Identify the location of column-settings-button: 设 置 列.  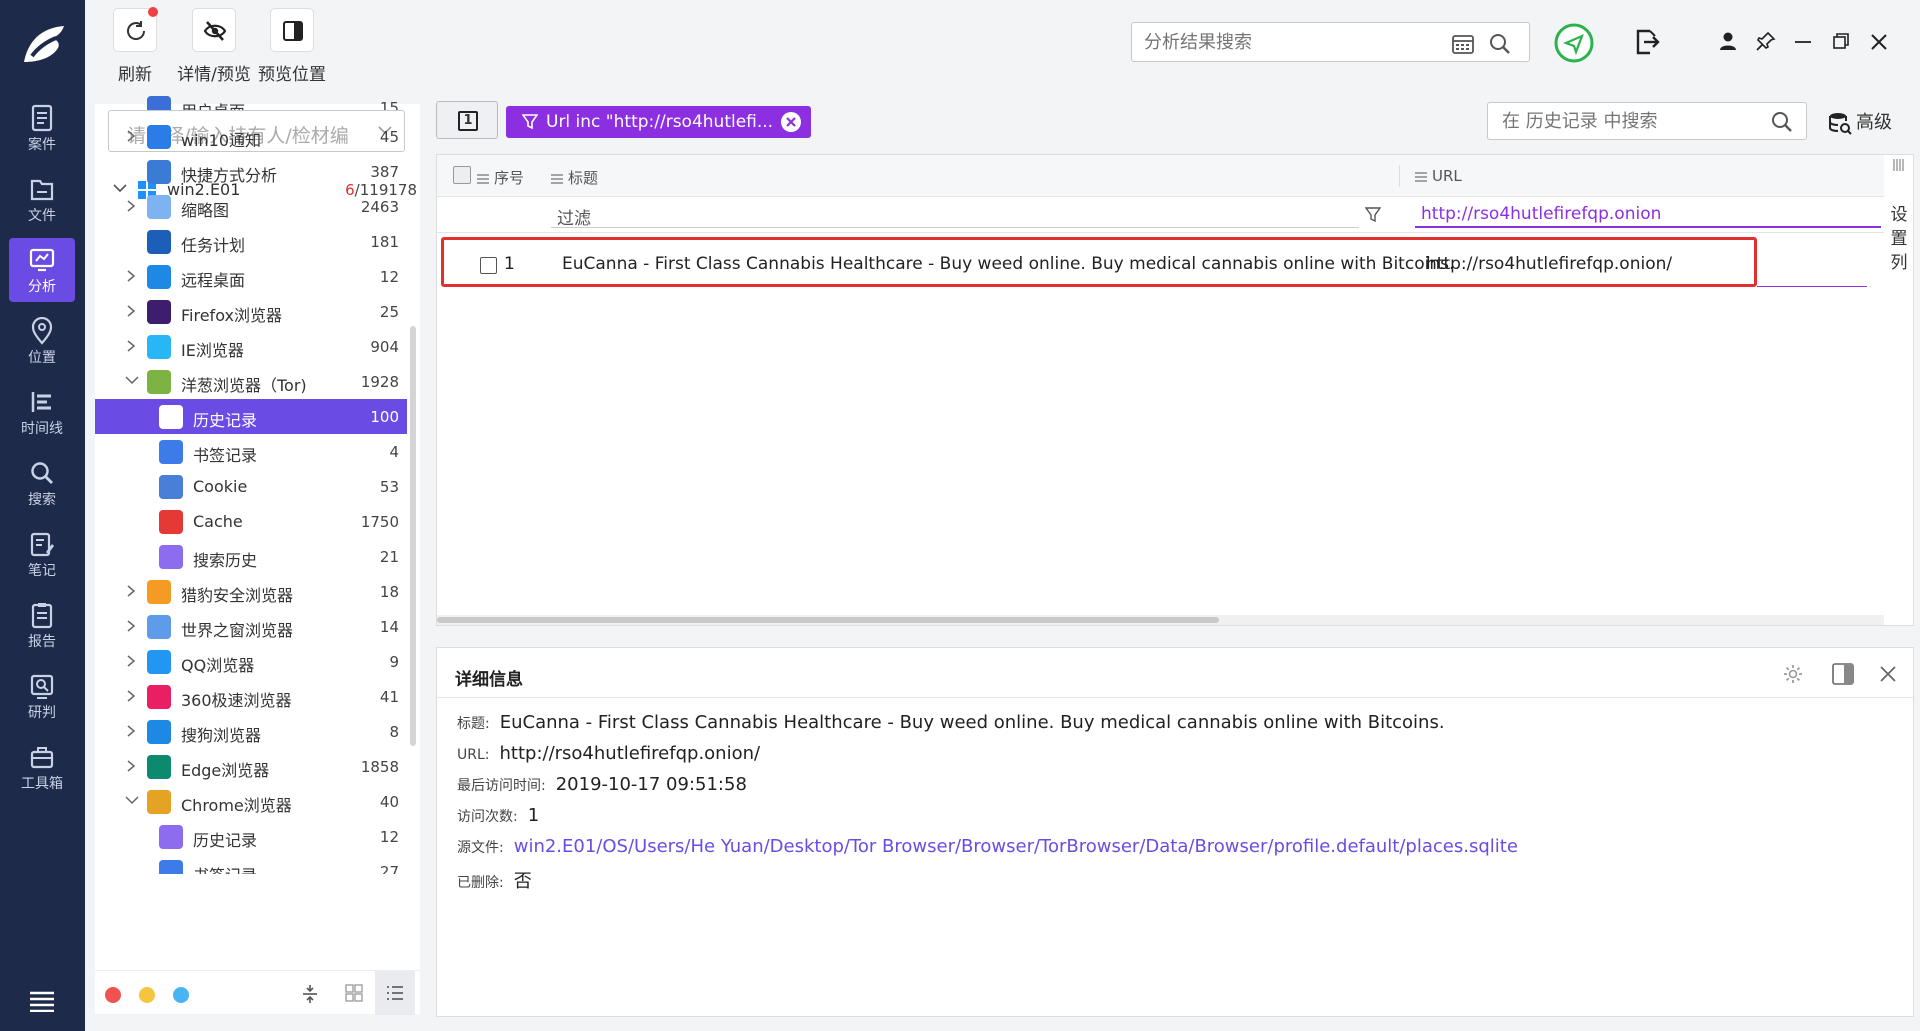
(1899, 390).